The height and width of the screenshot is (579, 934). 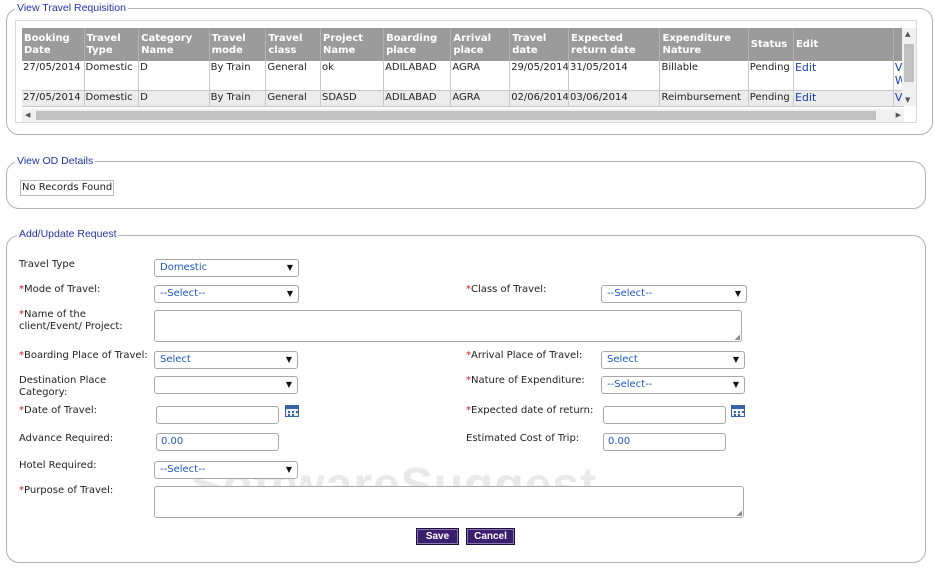 I want to click on vertical-scrollbar: ▲ ▼, so click(x=909, y=67).